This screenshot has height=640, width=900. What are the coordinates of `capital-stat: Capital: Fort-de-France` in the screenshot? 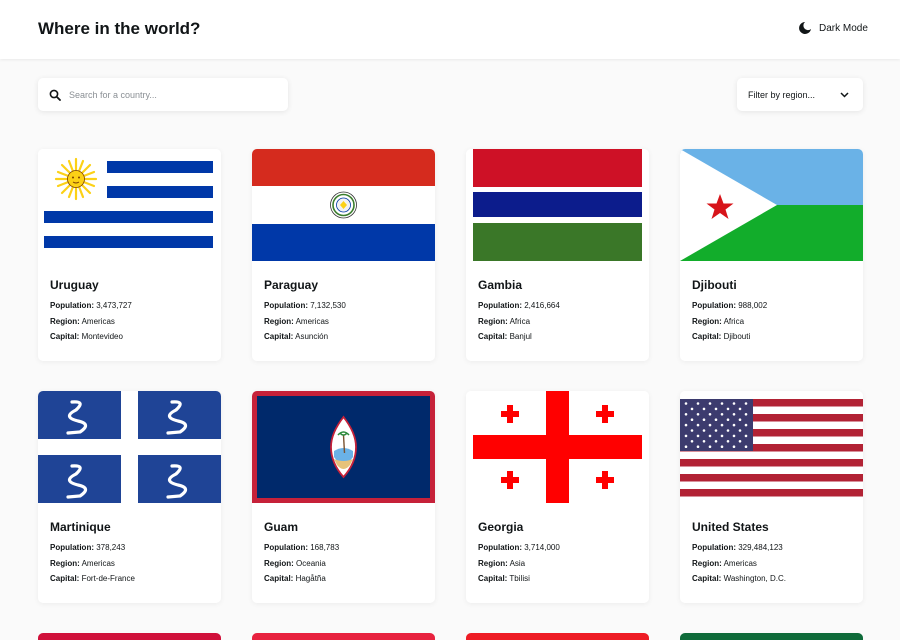 It's located at (92, 578).